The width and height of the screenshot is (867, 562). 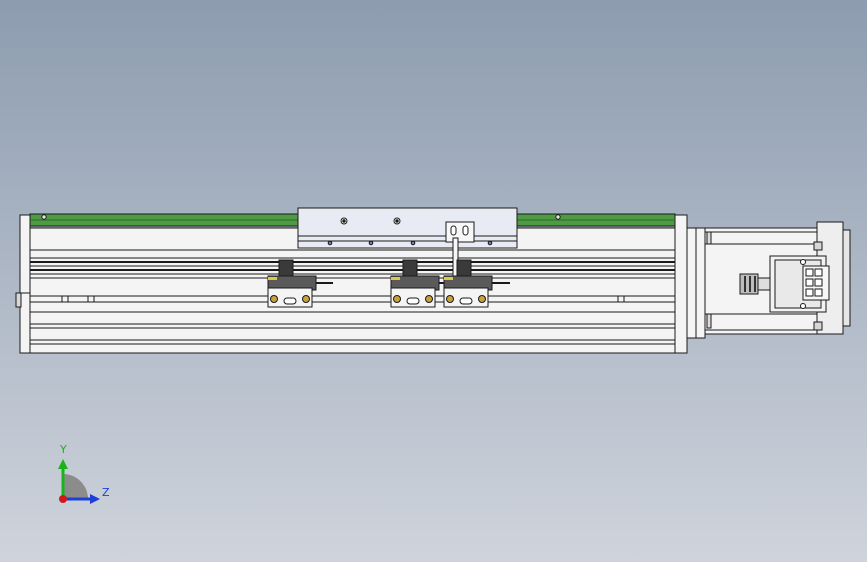 What do you see at coordinates (681, 284) in the screenshot?
I see `right-end-plate` at bounding box center [681, 284].